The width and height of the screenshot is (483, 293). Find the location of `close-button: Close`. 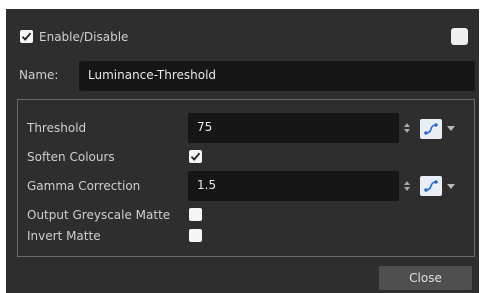

close-button: Close is located at coordinates (425, 278).